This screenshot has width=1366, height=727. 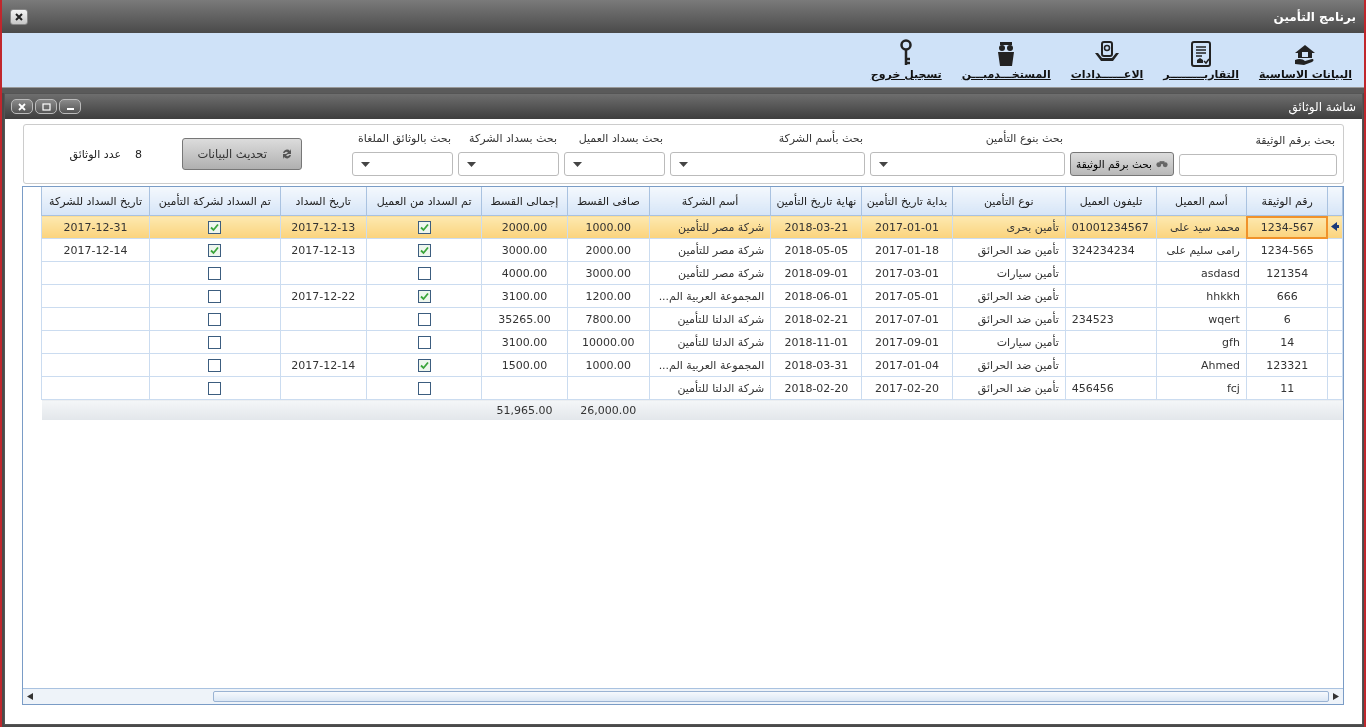 I want to click on column-header: تاريخ السداد, so click(x=323, y=201).